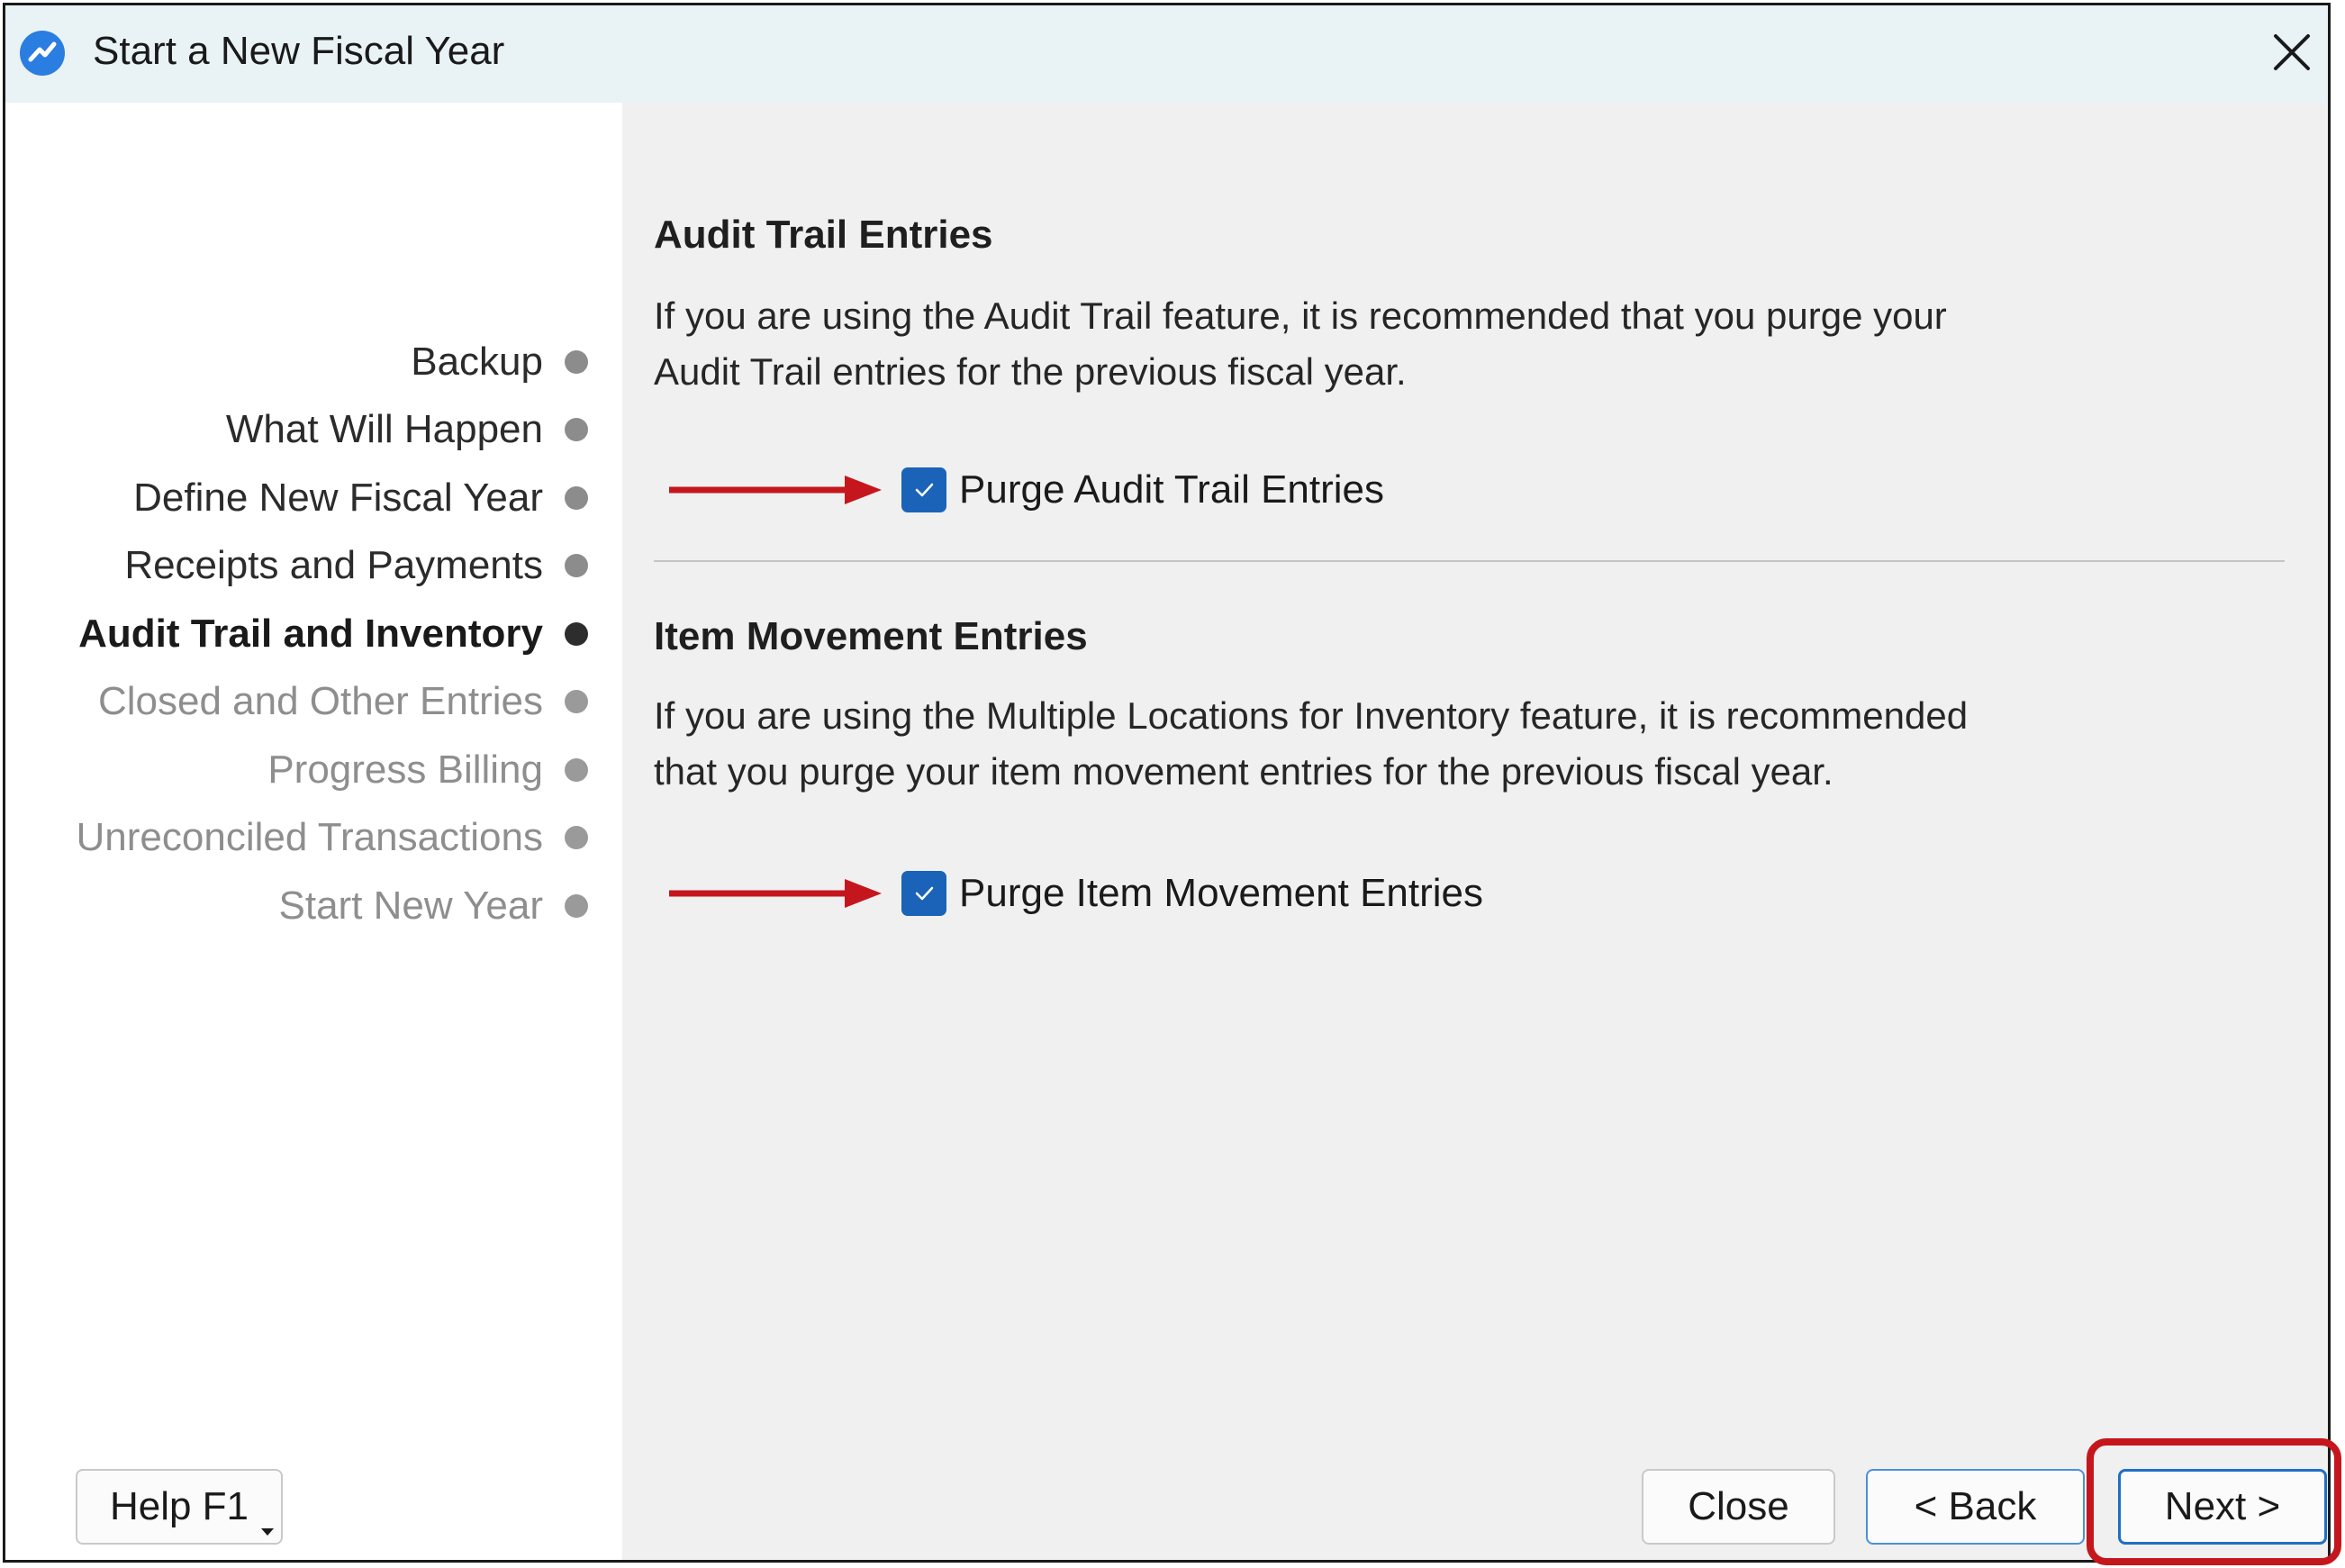 The image size is (2345, 1568). Describe the element at coordinates (1166, 54) in the screenshot. I see `title-bar: Start a New Fiscal Year` at that location.